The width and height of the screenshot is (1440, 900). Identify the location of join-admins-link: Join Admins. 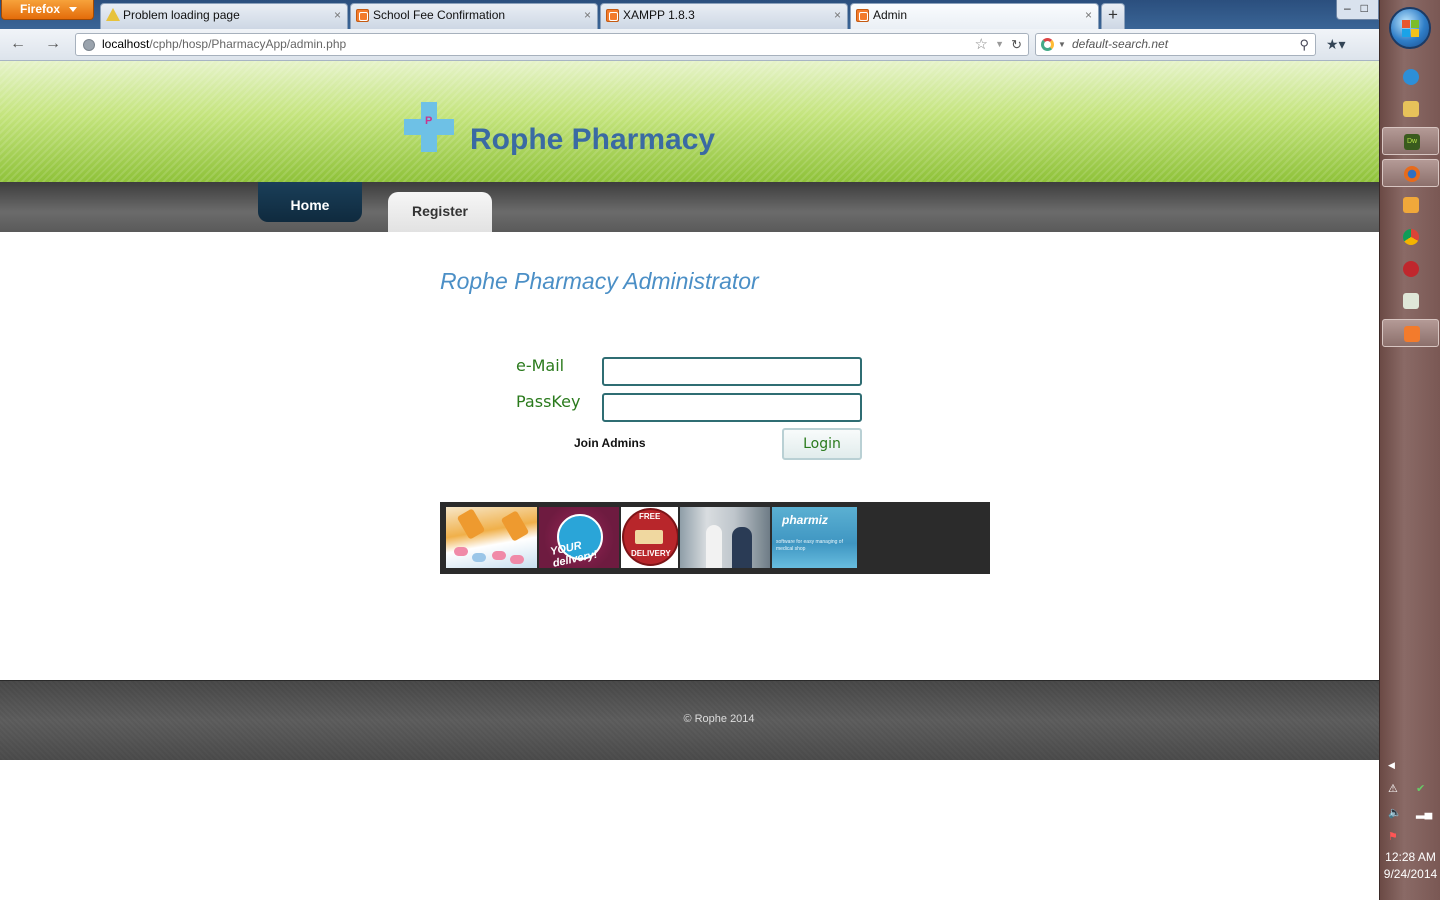
(610, 443).